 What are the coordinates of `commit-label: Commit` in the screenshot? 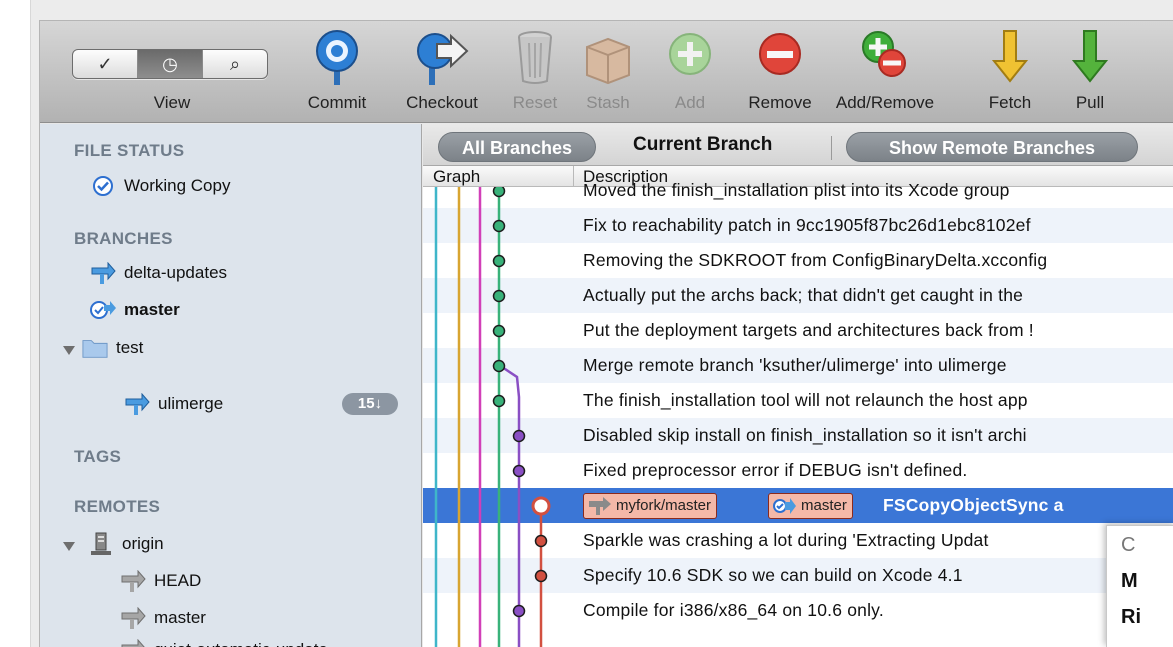 It's located at (337, 102).